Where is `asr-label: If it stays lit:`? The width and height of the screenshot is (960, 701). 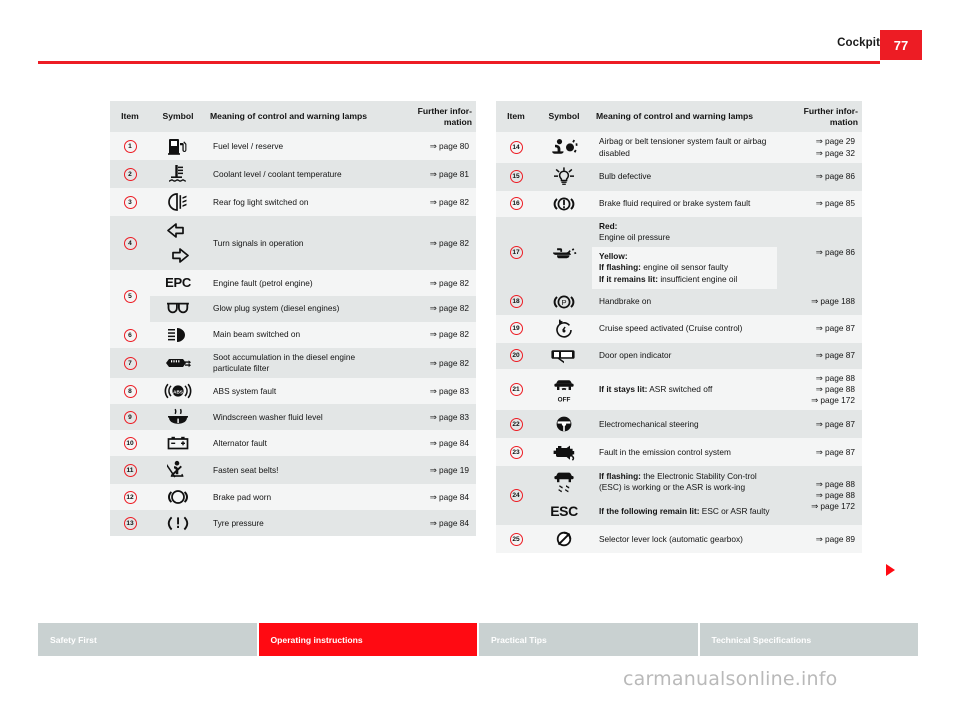 asr-label: If it stays lit: is located at coordinates (623, 388).